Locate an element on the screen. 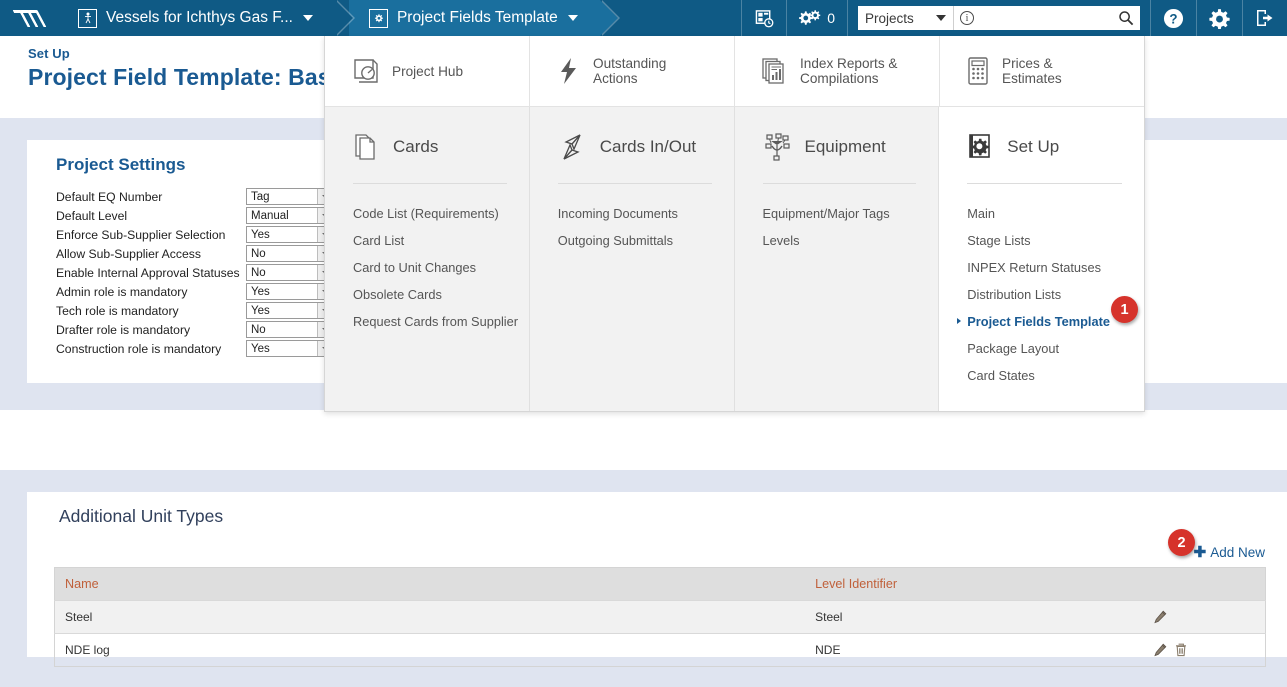  menu-item-code-list: Code List (Requirements) is located at coordinates (441, 213).